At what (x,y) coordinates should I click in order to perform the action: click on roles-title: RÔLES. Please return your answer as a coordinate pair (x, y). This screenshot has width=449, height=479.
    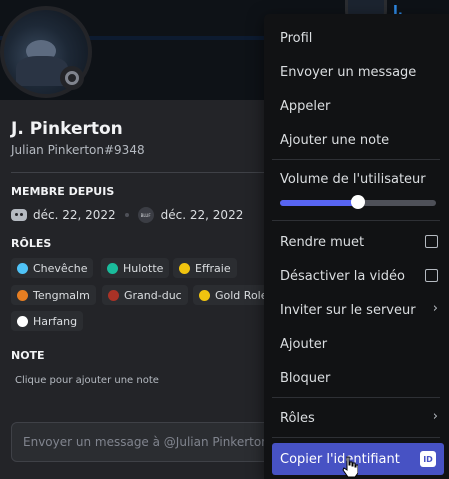
    Looking at the image, I should click on (31, 243).